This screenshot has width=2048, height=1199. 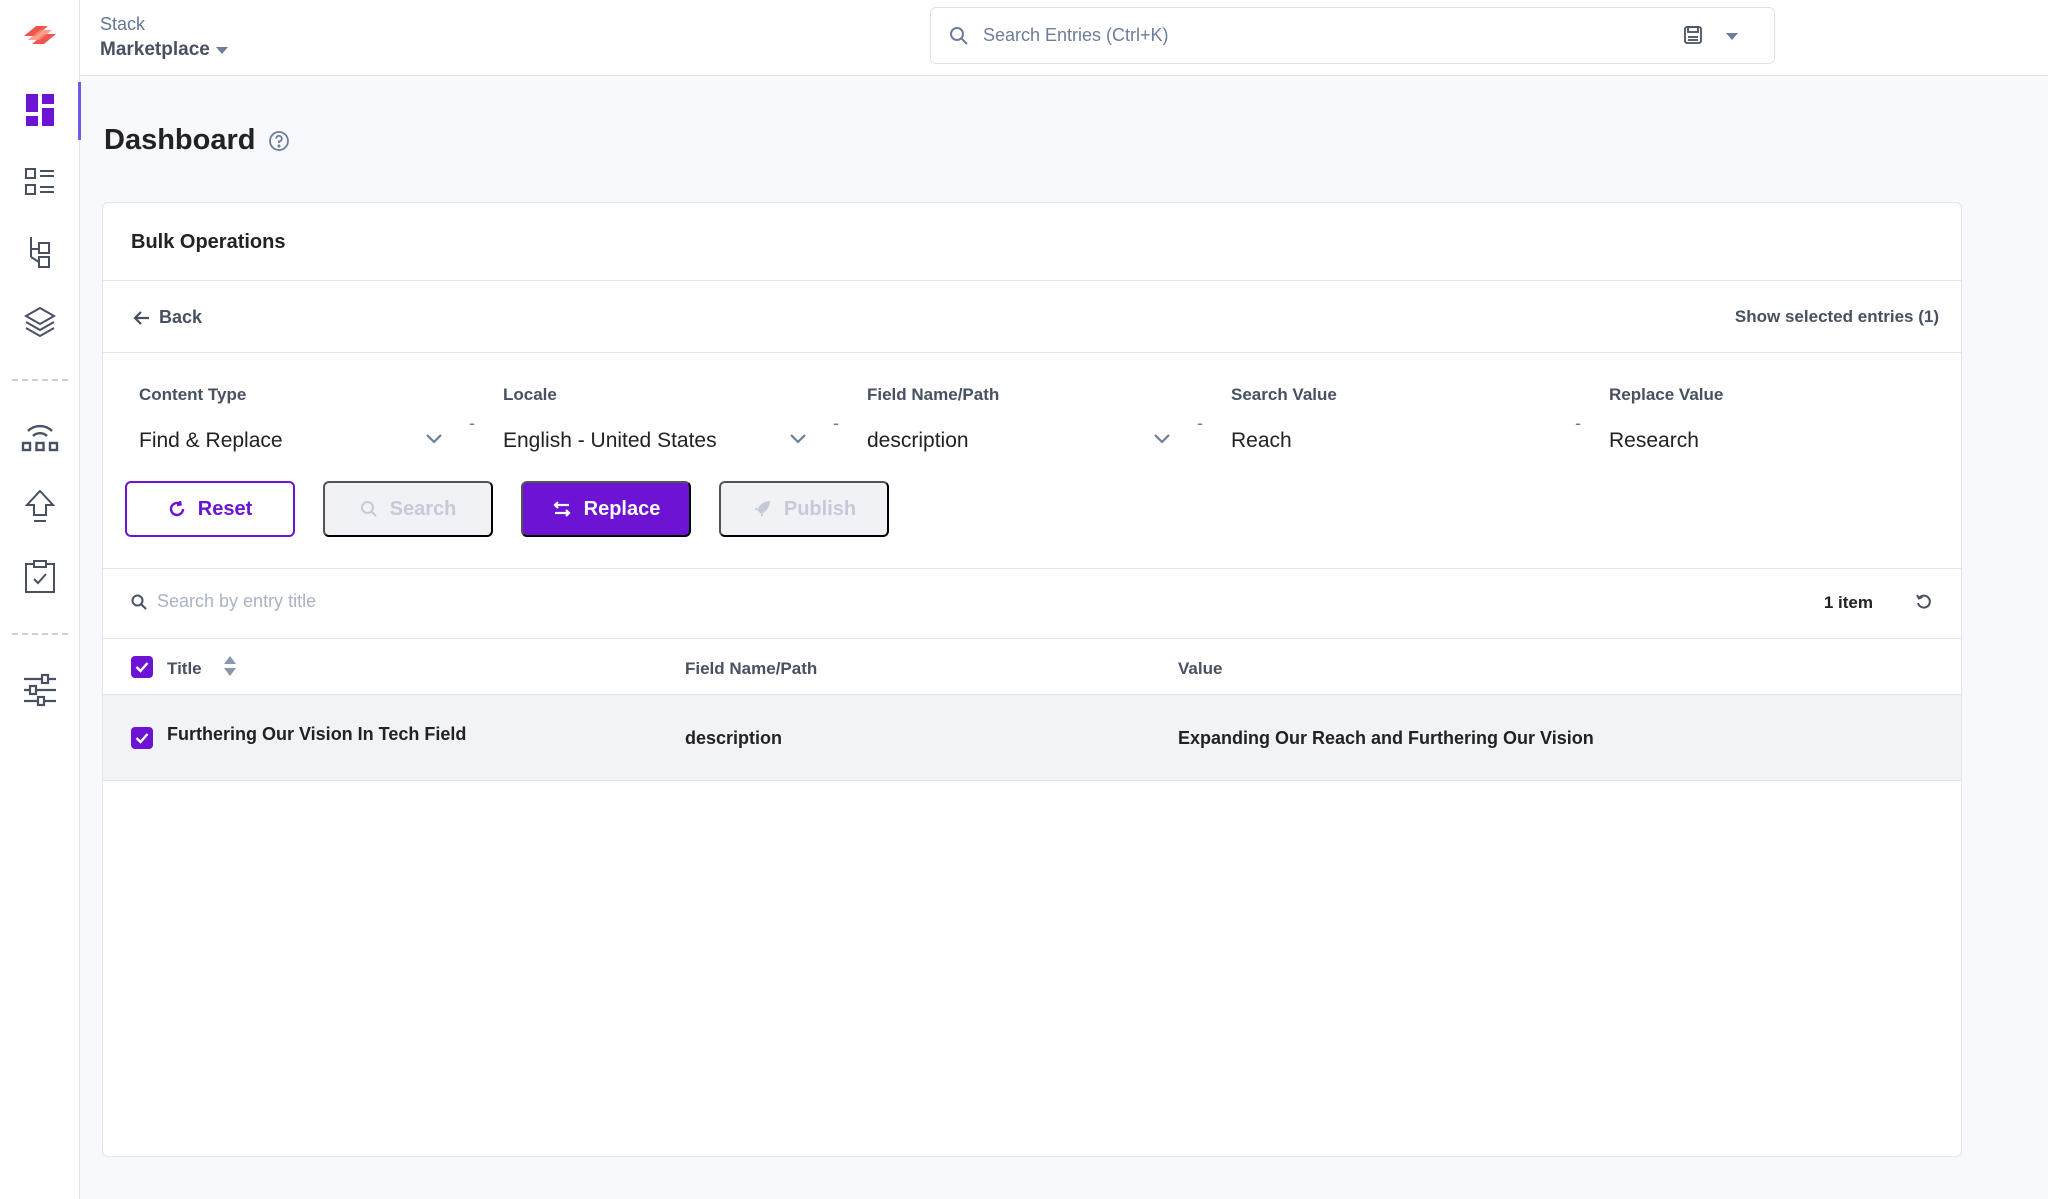 I want to click on show-selected-entries-link: Show selected entries (1), so click(x=1837, y=317).